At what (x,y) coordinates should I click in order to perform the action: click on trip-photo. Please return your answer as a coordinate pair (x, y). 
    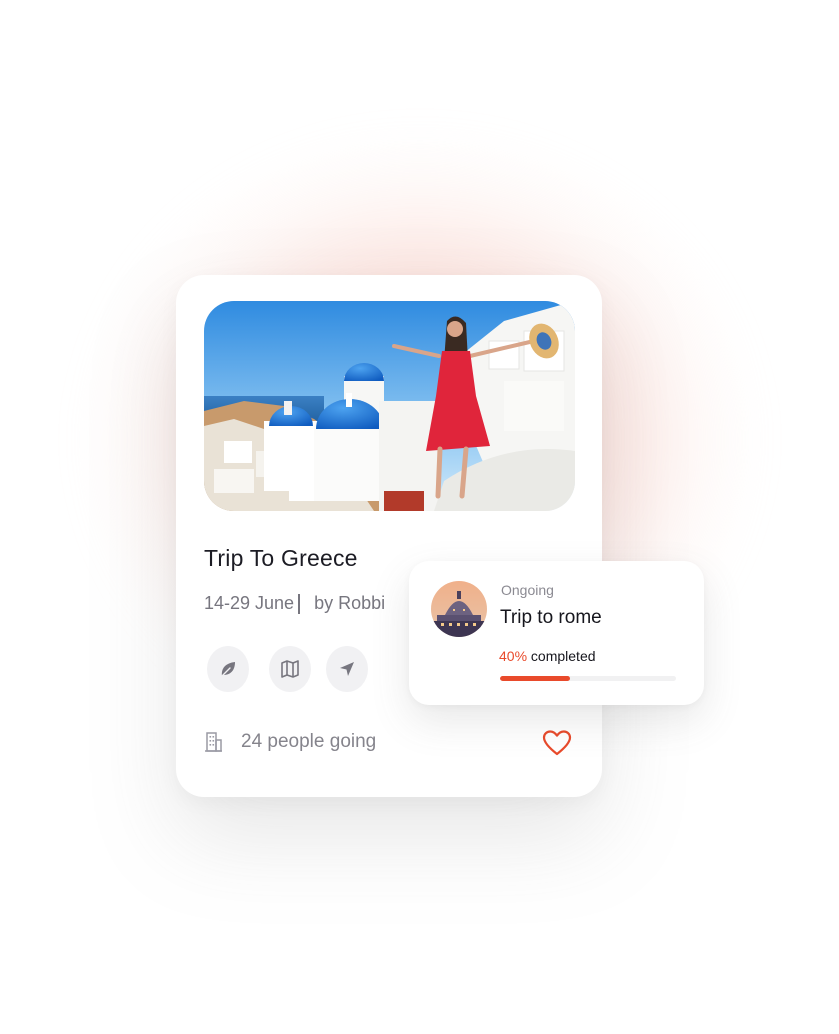
    Looking at the image, I should click on (389, 406).